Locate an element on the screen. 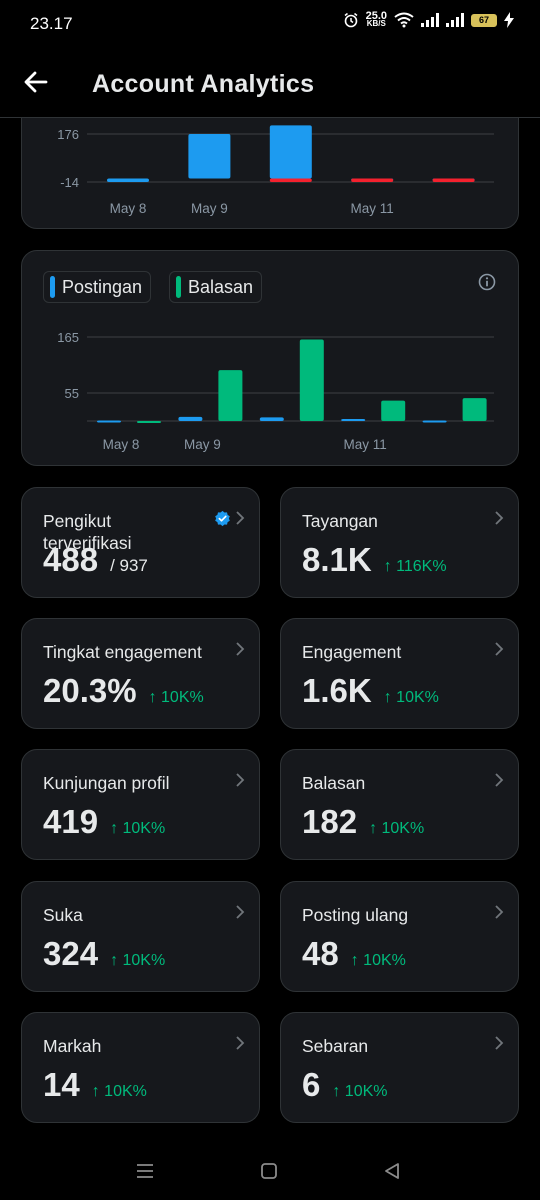 The image size is (540, 1200). stat-value: 1.6K is located at coordinates (337, 690).